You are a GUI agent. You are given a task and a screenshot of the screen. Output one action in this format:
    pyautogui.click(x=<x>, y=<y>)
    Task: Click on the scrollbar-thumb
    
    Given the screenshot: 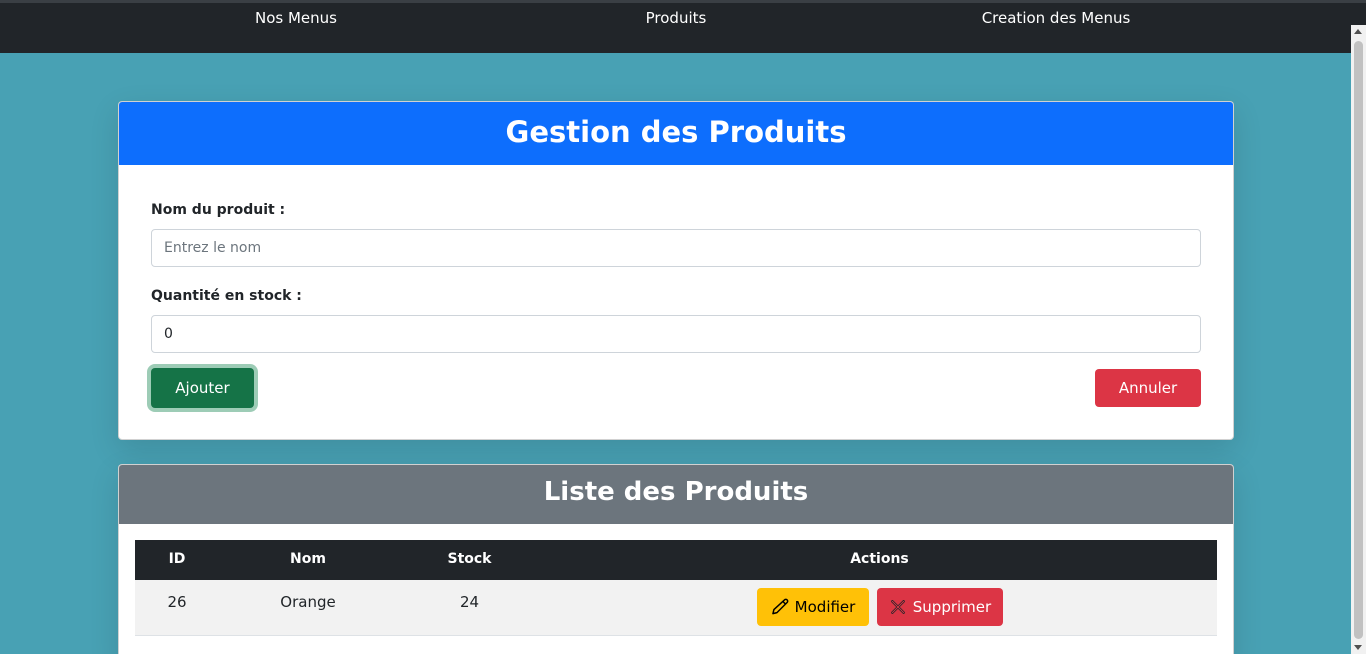 What is the action you would take?
    pyautogui.click(x=1358, y=340)
    